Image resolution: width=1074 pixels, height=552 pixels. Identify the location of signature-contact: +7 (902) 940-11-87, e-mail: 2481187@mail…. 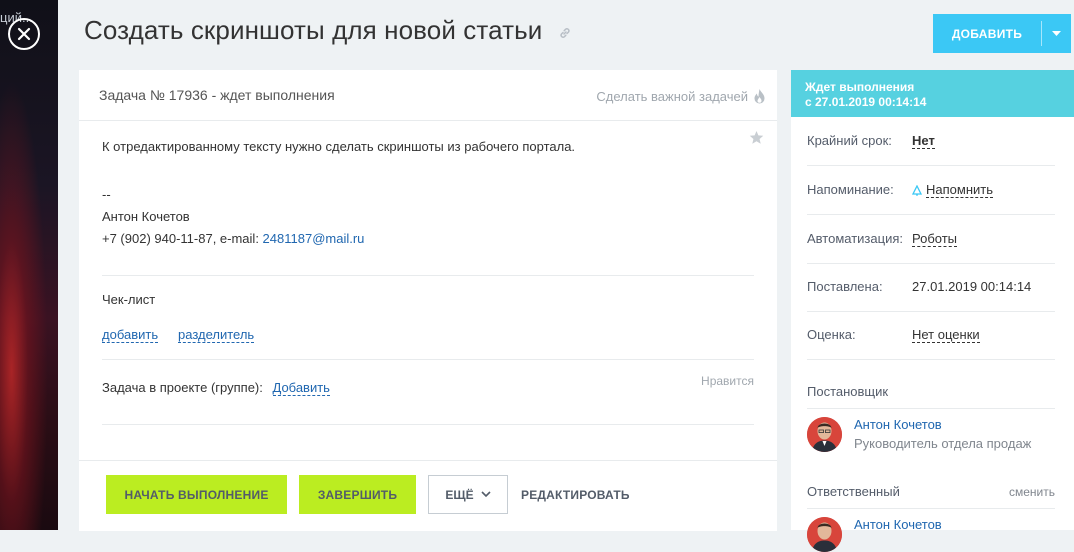
(233, 239).